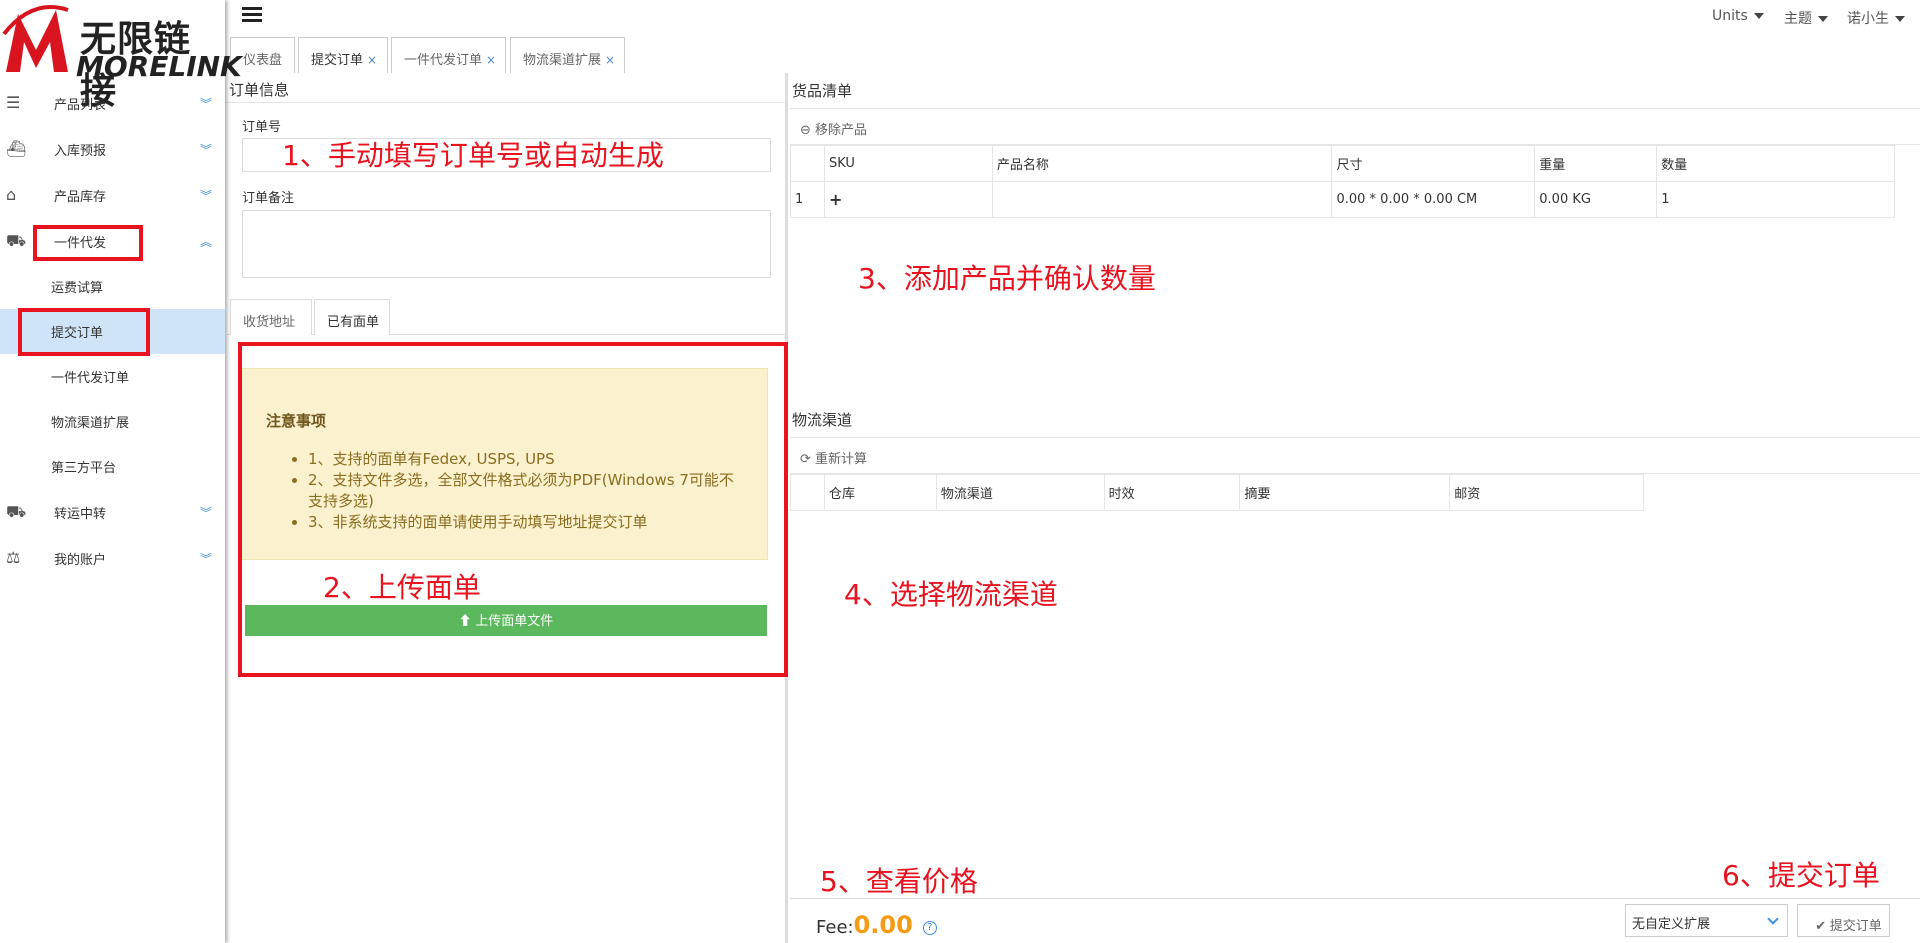 Image resolution: width=1920 pixels, height=943 pixels. I want to click on help-icon: ?, so click(929, 928).